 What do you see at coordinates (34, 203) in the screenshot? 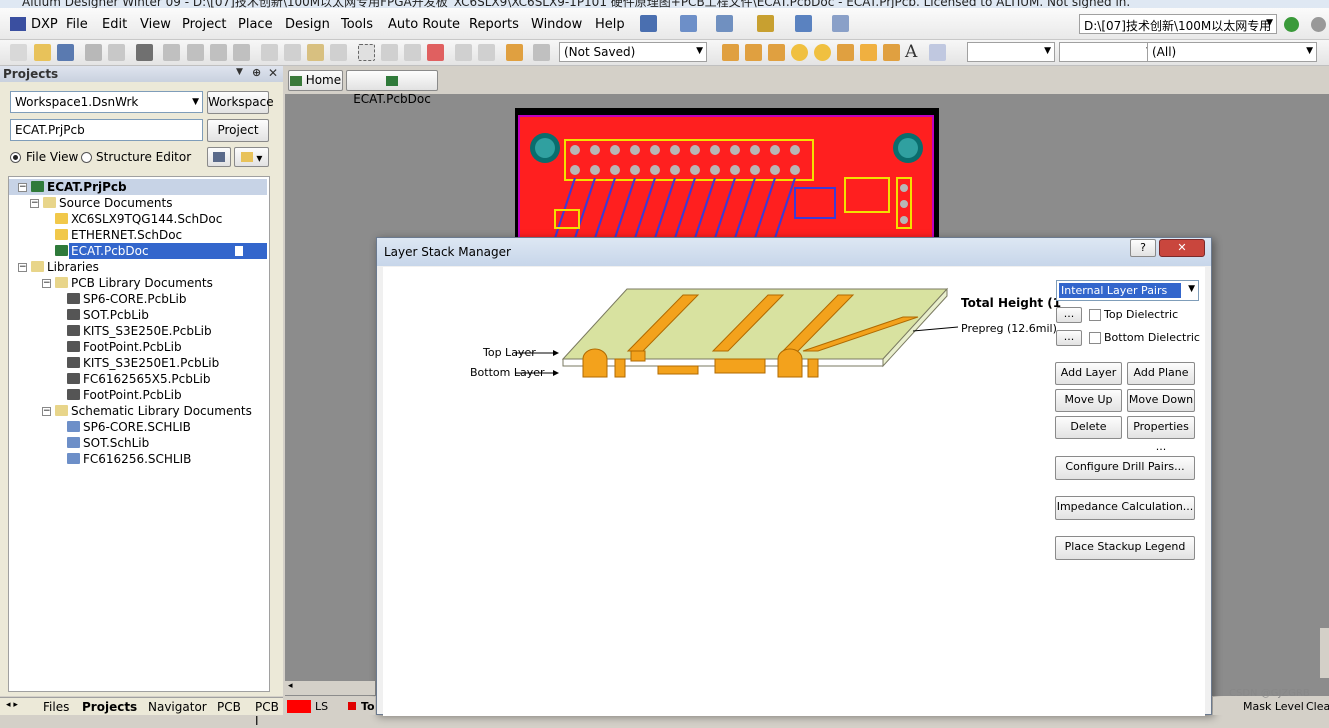
I see `expand-source-icon: −` at bounding box center [34, 203].